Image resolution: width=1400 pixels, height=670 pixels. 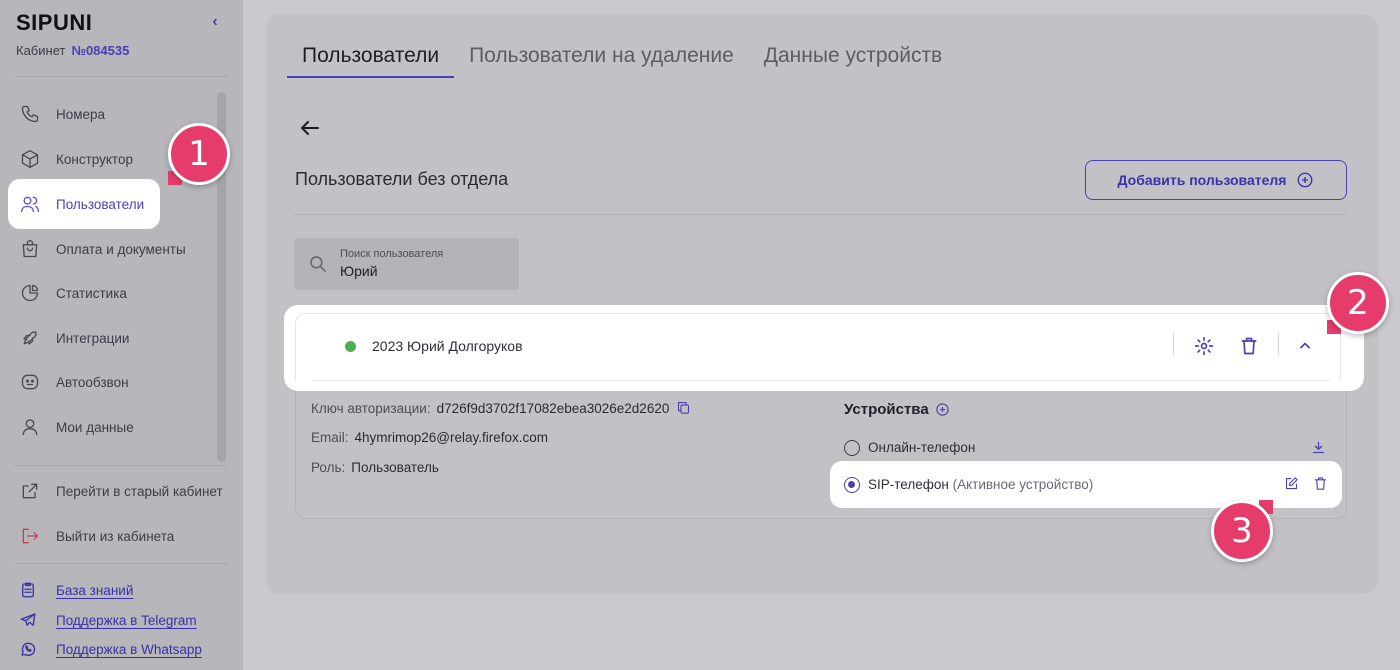 What do you see at coordinates (30, 536) in the screenshot?
I see `logout-icon` at bounding box center [30, 536].